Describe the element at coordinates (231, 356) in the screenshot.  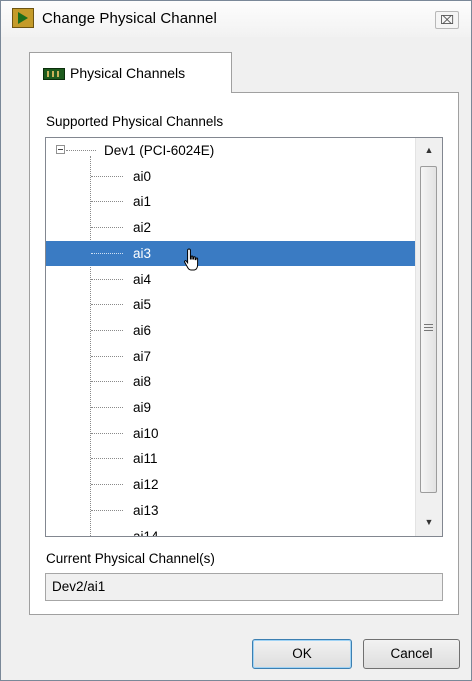
I see `tree-item-ai7: ai7` at that location.